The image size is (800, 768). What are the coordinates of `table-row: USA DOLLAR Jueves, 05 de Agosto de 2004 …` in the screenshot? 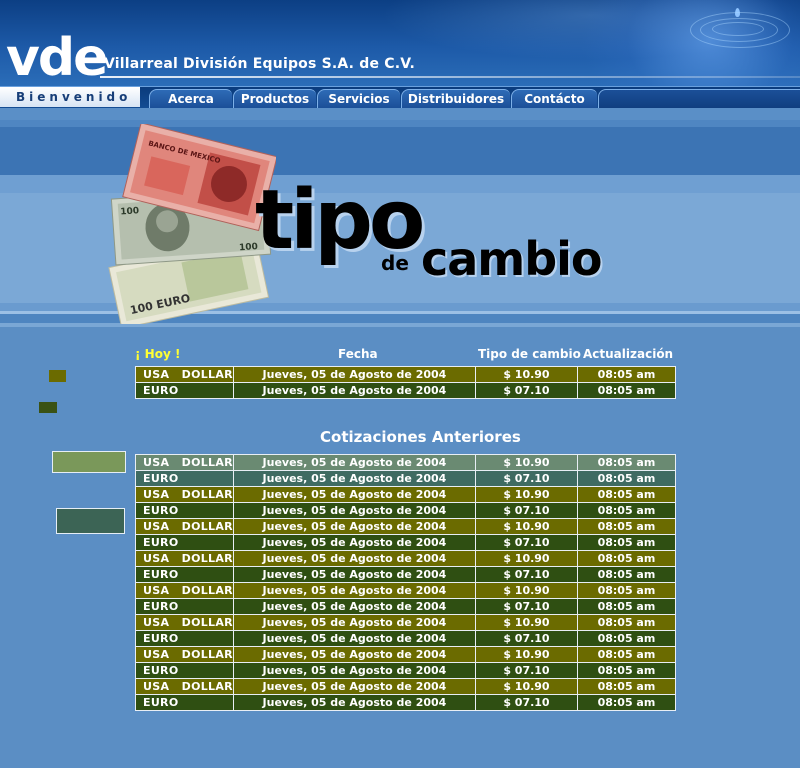 It's located at (405, 374).